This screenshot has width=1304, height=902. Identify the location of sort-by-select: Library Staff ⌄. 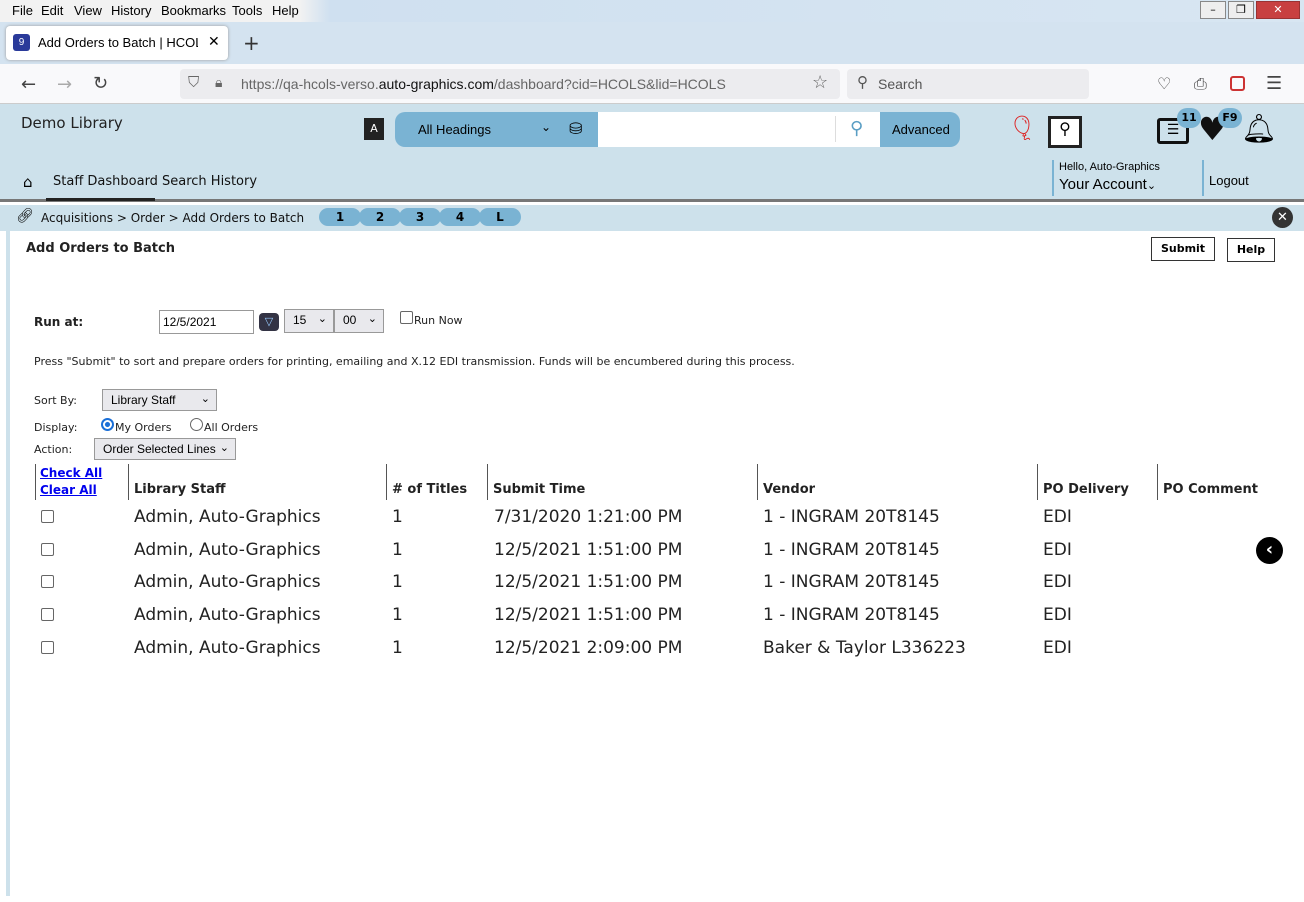
(159, 400).